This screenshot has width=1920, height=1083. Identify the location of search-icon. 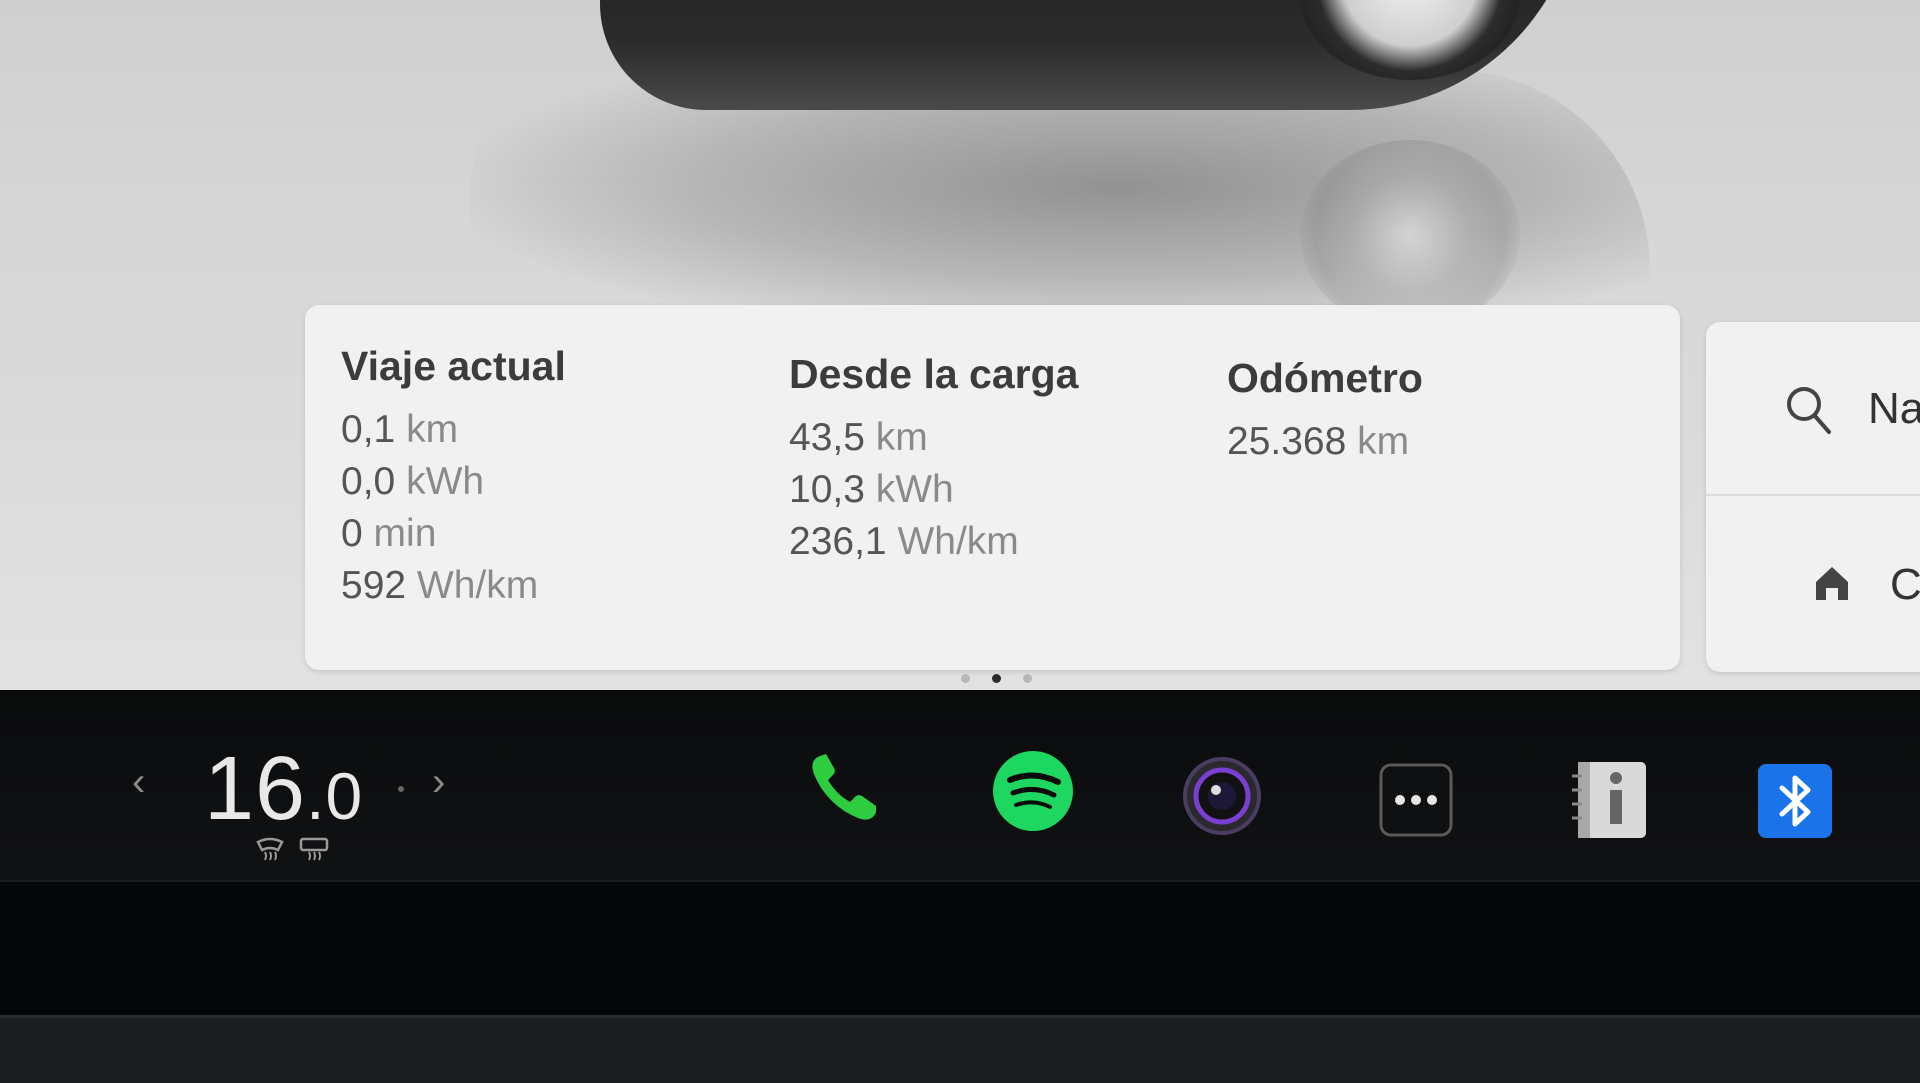
(1808, 410).